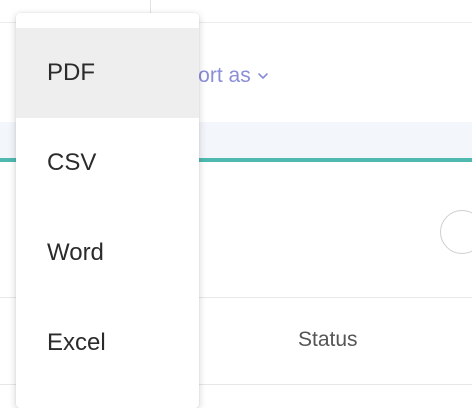 The image size is (472, 408). I want to click on menu-item-word: Word, so click(107, 253).